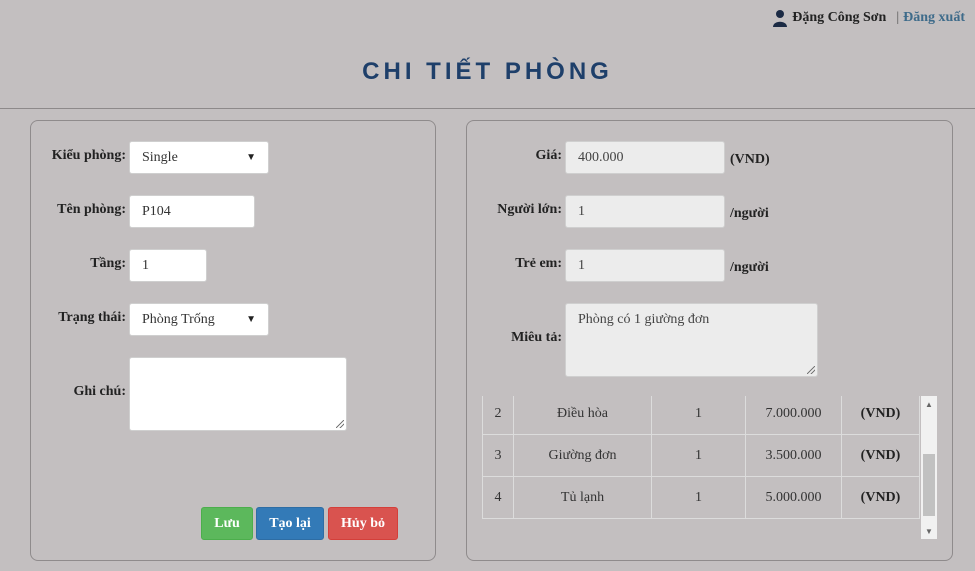 The width and height of the screenshot is (975, 571). I want to click on room-type-label: Kiểu phòng:, so click(88, 155).